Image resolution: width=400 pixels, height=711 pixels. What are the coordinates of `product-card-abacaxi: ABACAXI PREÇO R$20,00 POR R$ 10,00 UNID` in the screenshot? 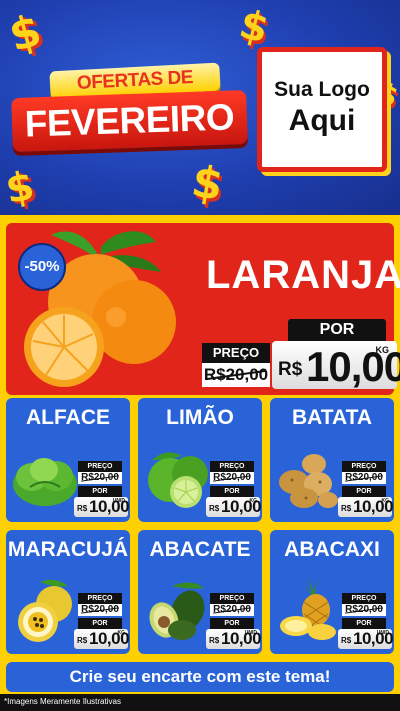 It's located at (332, 592).